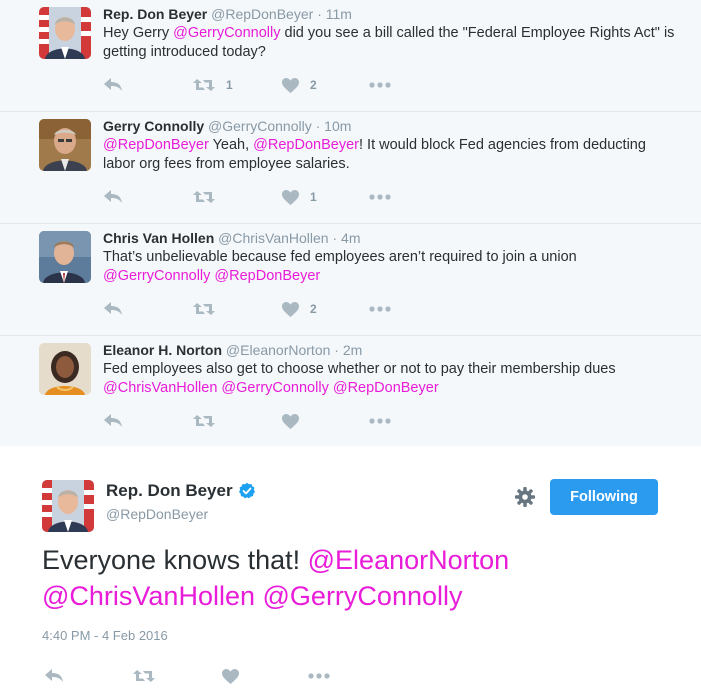 The height and width of the screenshot is (698, 701). What do you see at coordinates (348, 350) in the screenshot?
I see `tweet-time: · 2m` at bounding box center [348, 350].